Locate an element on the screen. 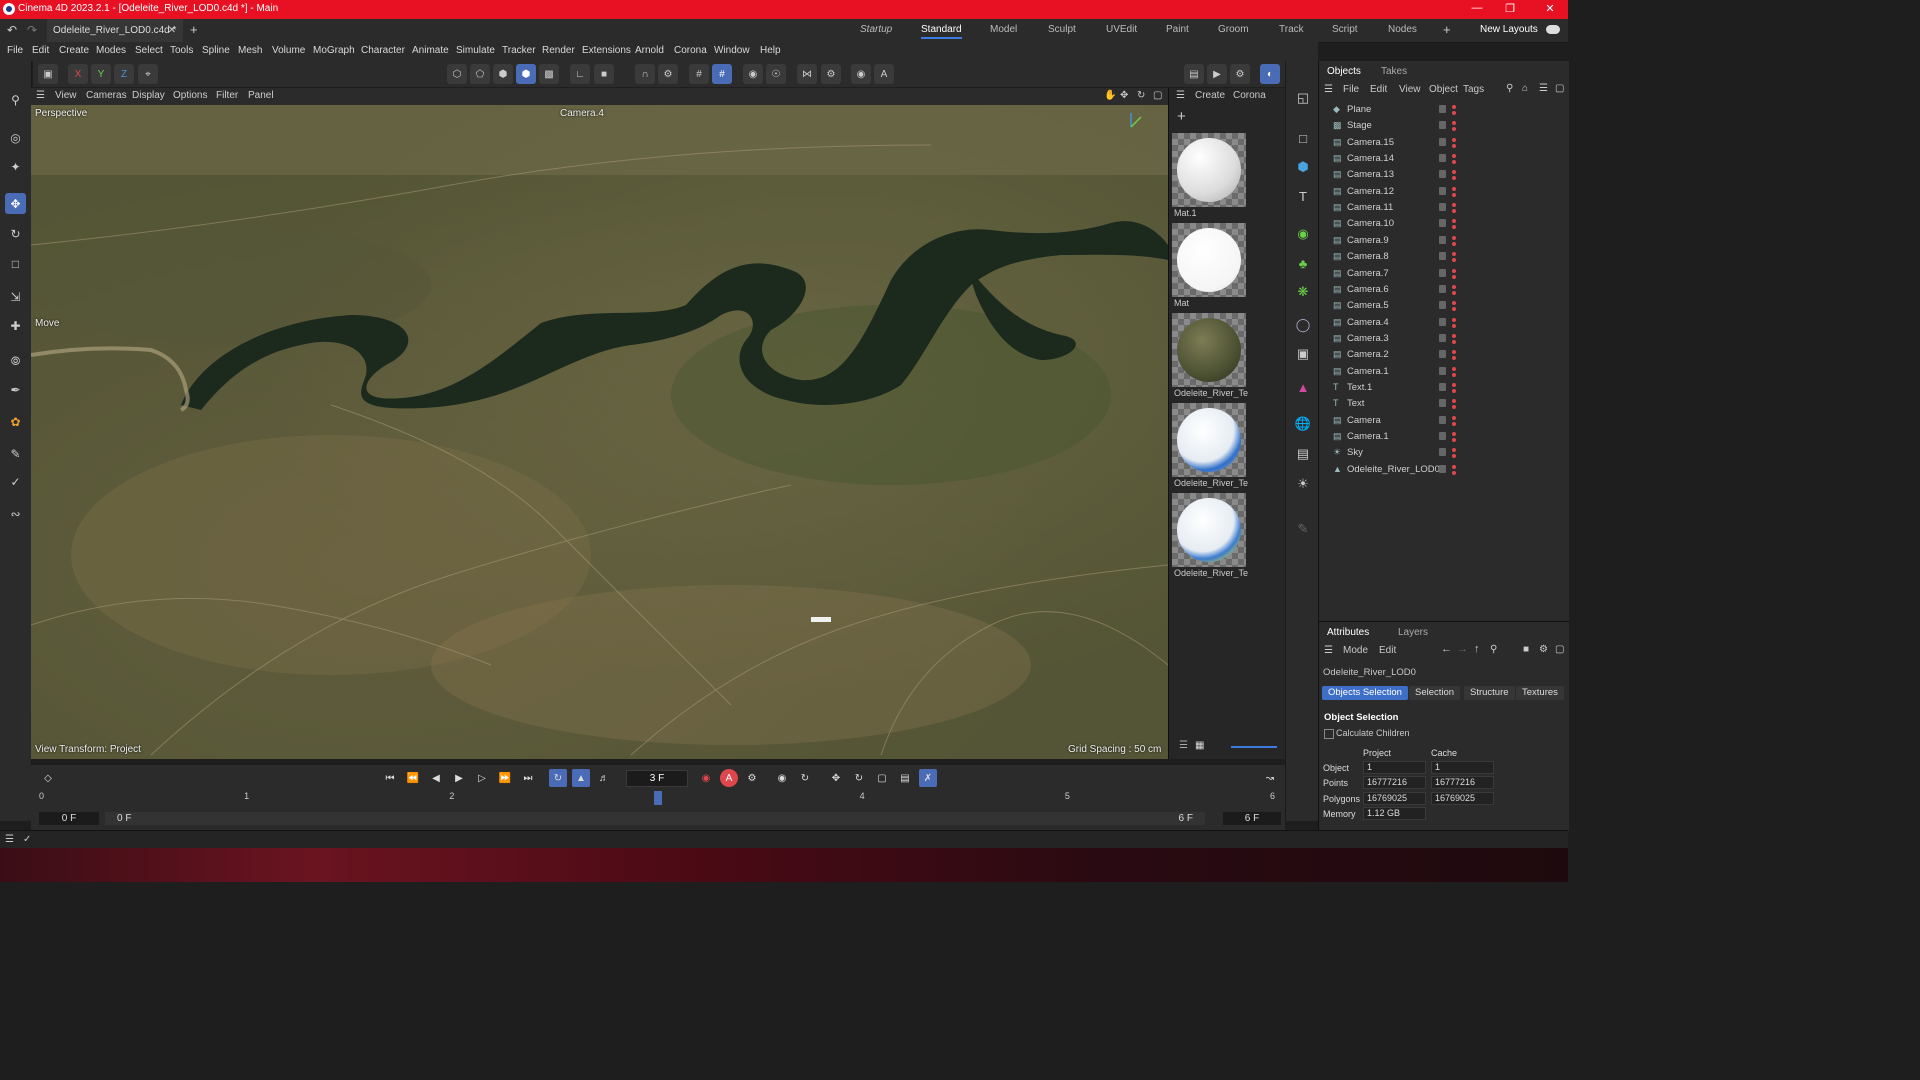 This screenshot has height=1080, width=1920. y-axis-lock-button: Y is located at coordinates (101, 74).